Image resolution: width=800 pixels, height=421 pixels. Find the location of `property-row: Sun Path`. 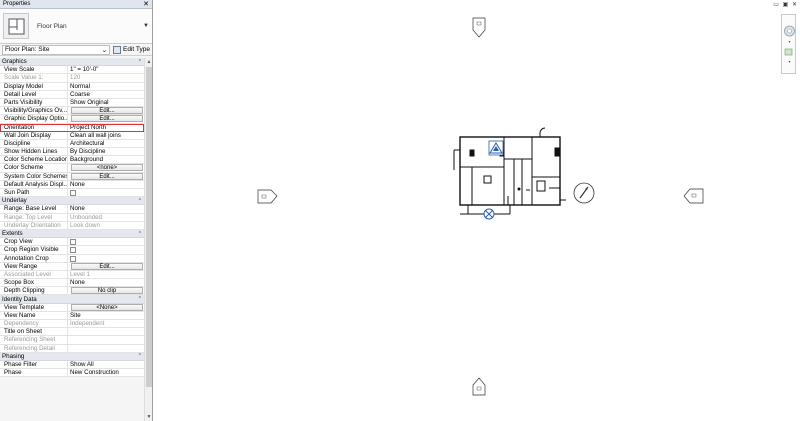

property-row: Sun Path is located at coordinates (72, 193).